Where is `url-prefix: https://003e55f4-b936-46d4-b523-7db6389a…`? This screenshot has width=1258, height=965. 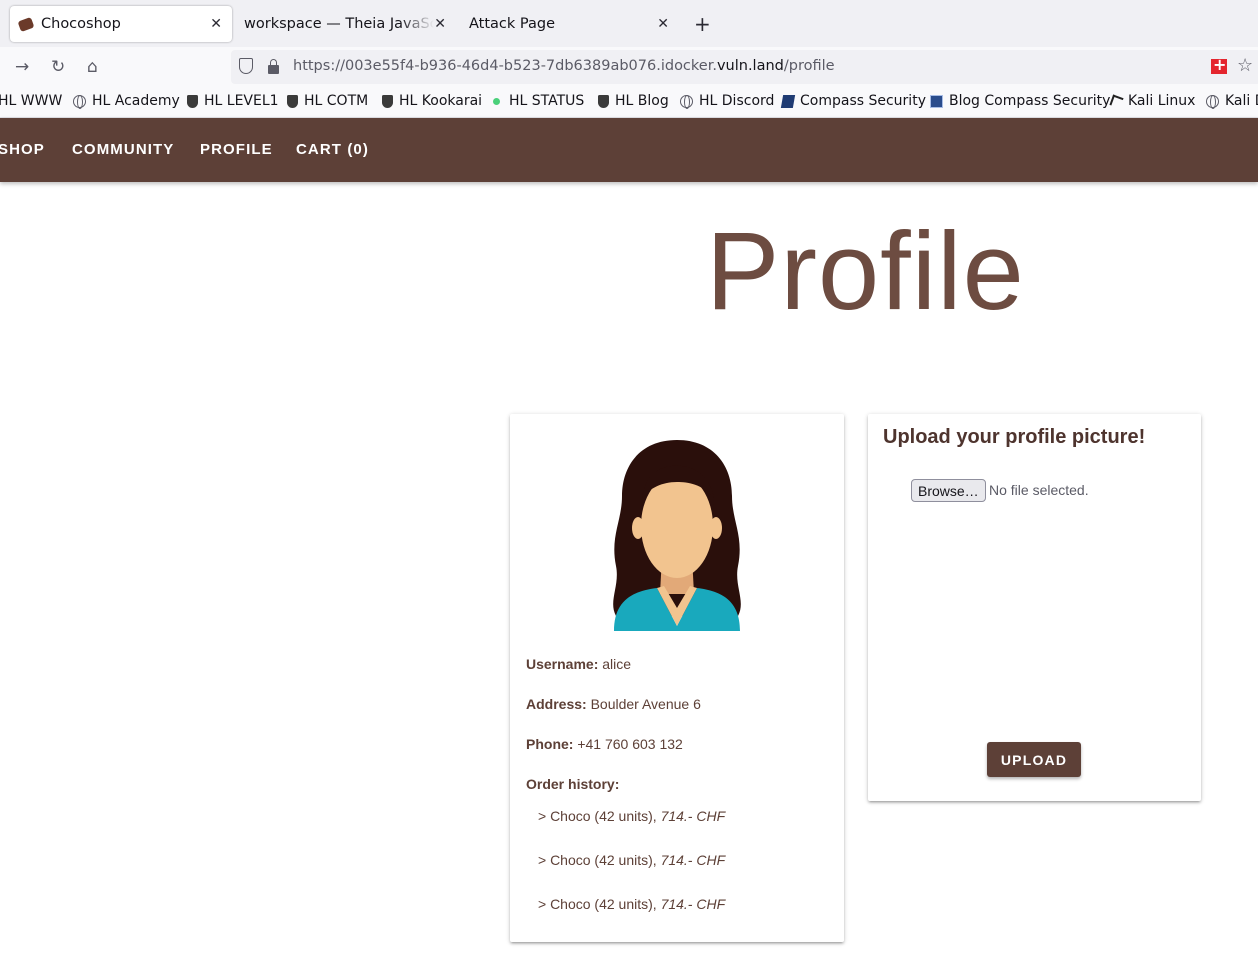 url-prefix: https://003e55f4-b936-46d4-b523-7db6389a… is located at coordinates (505, 66).